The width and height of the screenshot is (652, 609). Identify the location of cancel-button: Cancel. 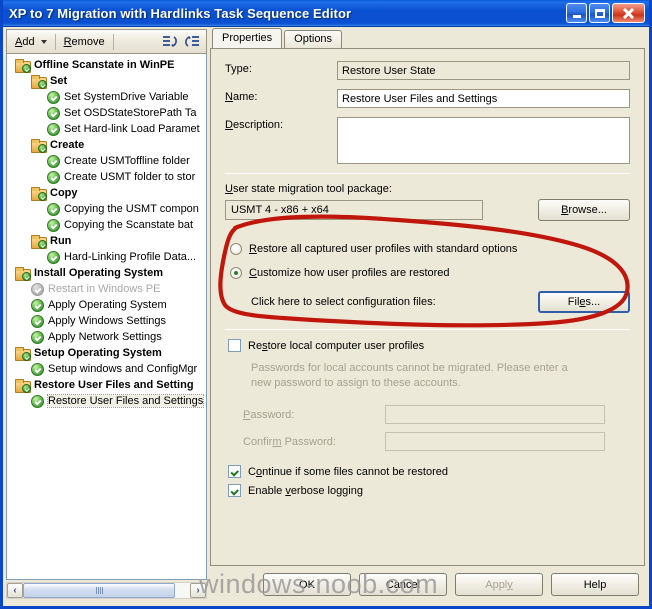
(403, 584).